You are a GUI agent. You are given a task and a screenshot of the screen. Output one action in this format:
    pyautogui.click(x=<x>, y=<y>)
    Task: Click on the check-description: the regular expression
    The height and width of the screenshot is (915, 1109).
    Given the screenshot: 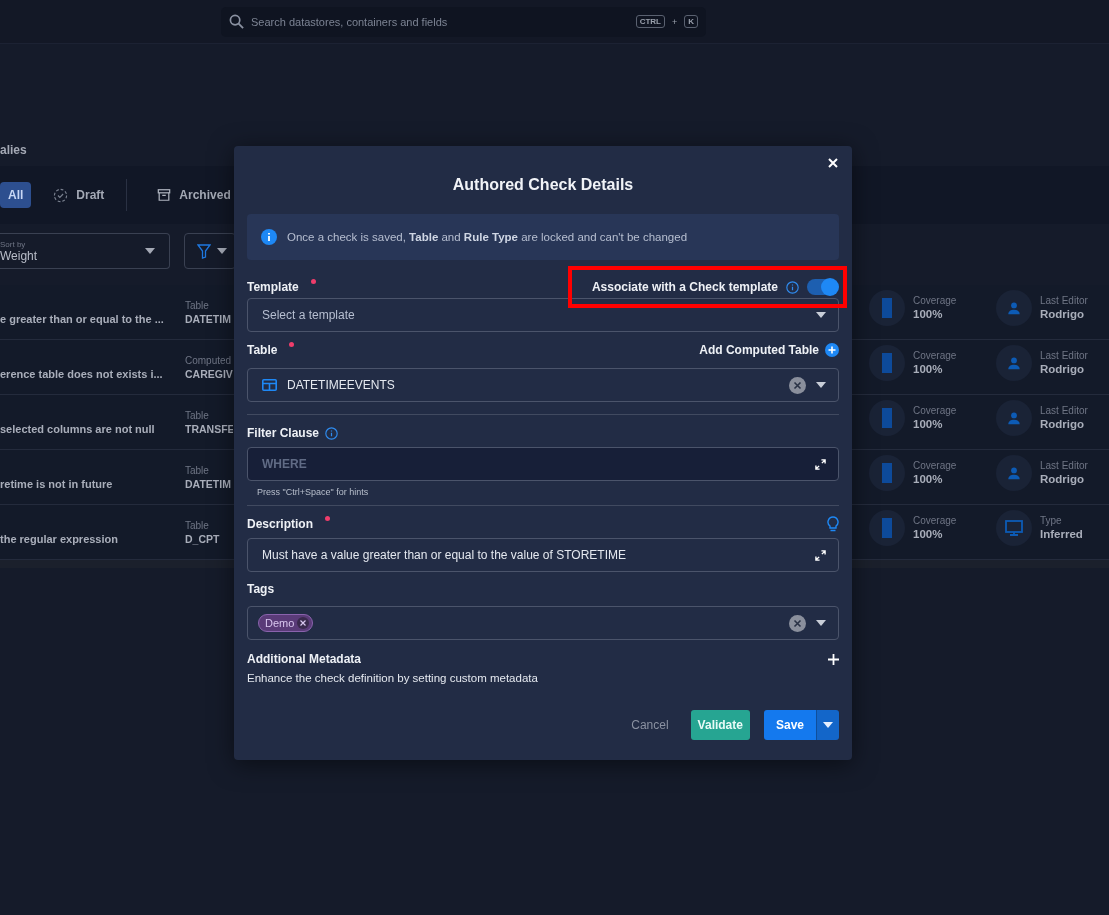 What is the action you would take?
    pyautogui.click(x=59, y=539)
    